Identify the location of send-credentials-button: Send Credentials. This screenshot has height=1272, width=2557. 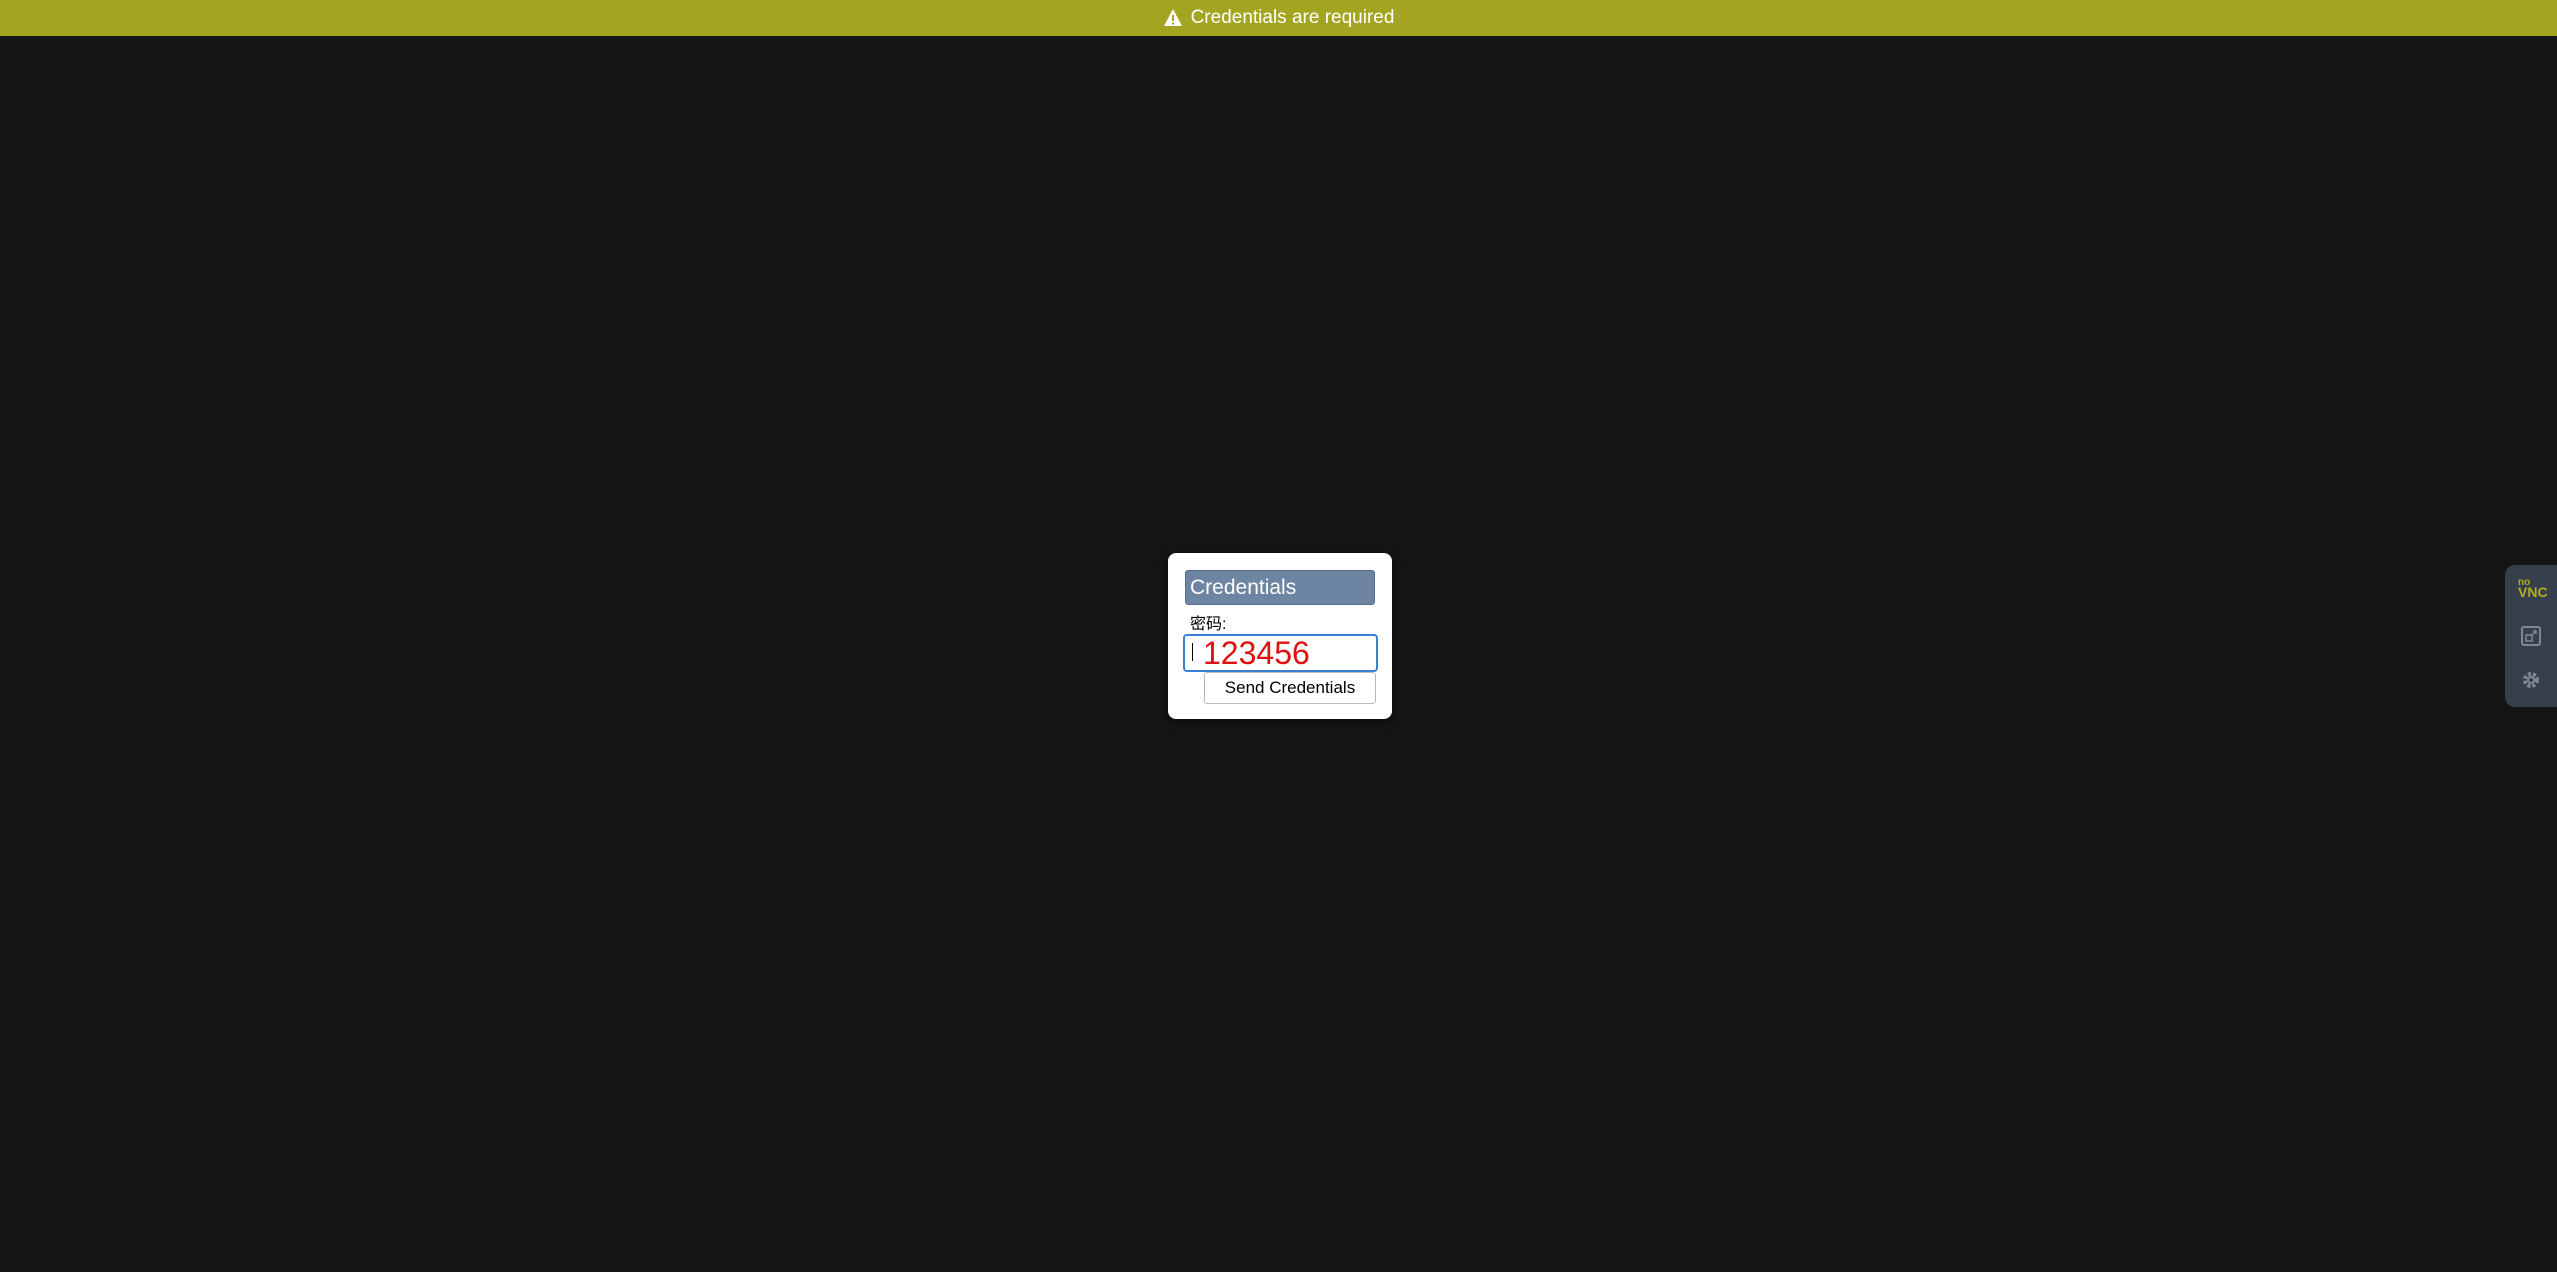
(1290, 688).